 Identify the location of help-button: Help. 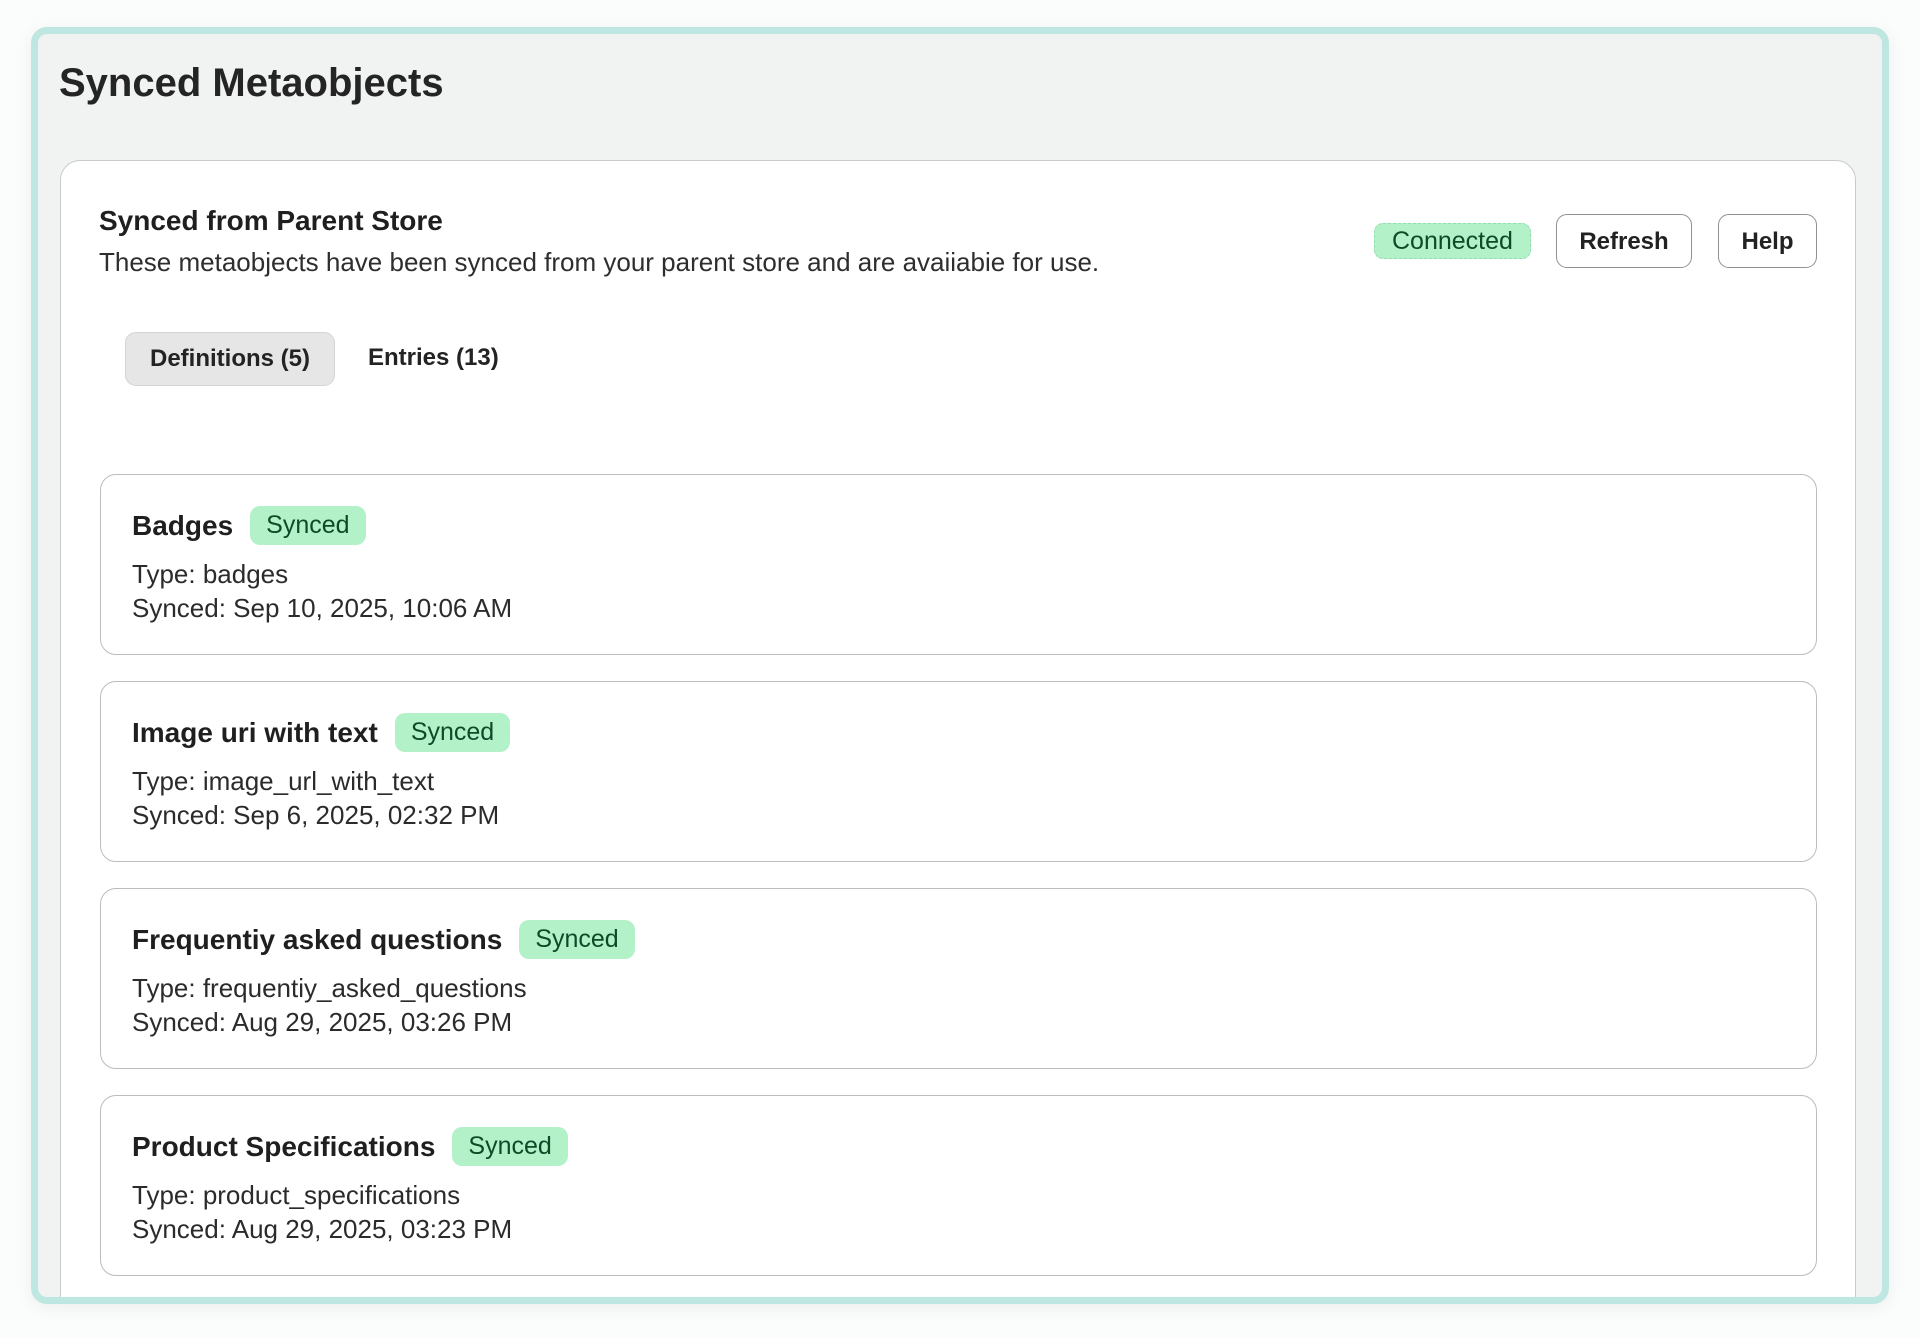
(1767, 241).